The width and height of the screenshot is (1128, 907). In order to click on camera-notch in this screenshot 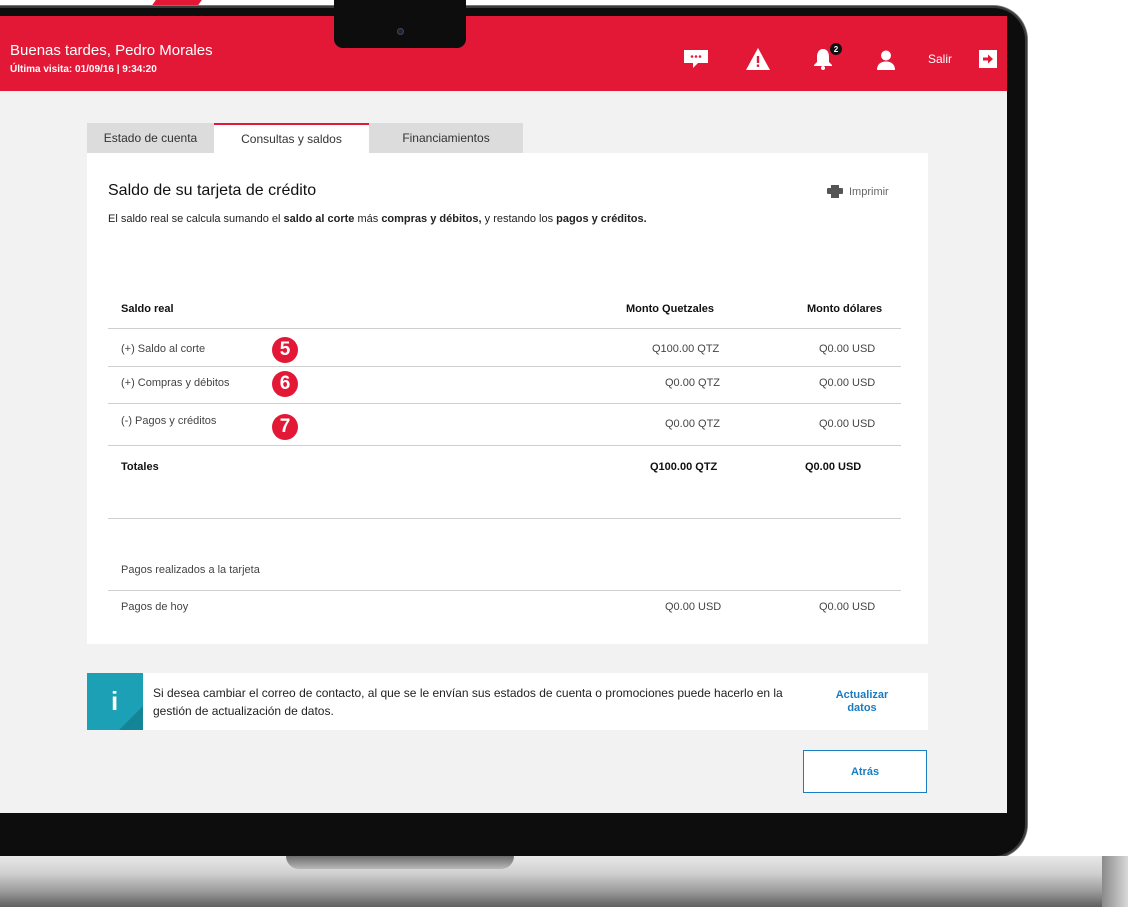, I will do `click(400, 24)`.